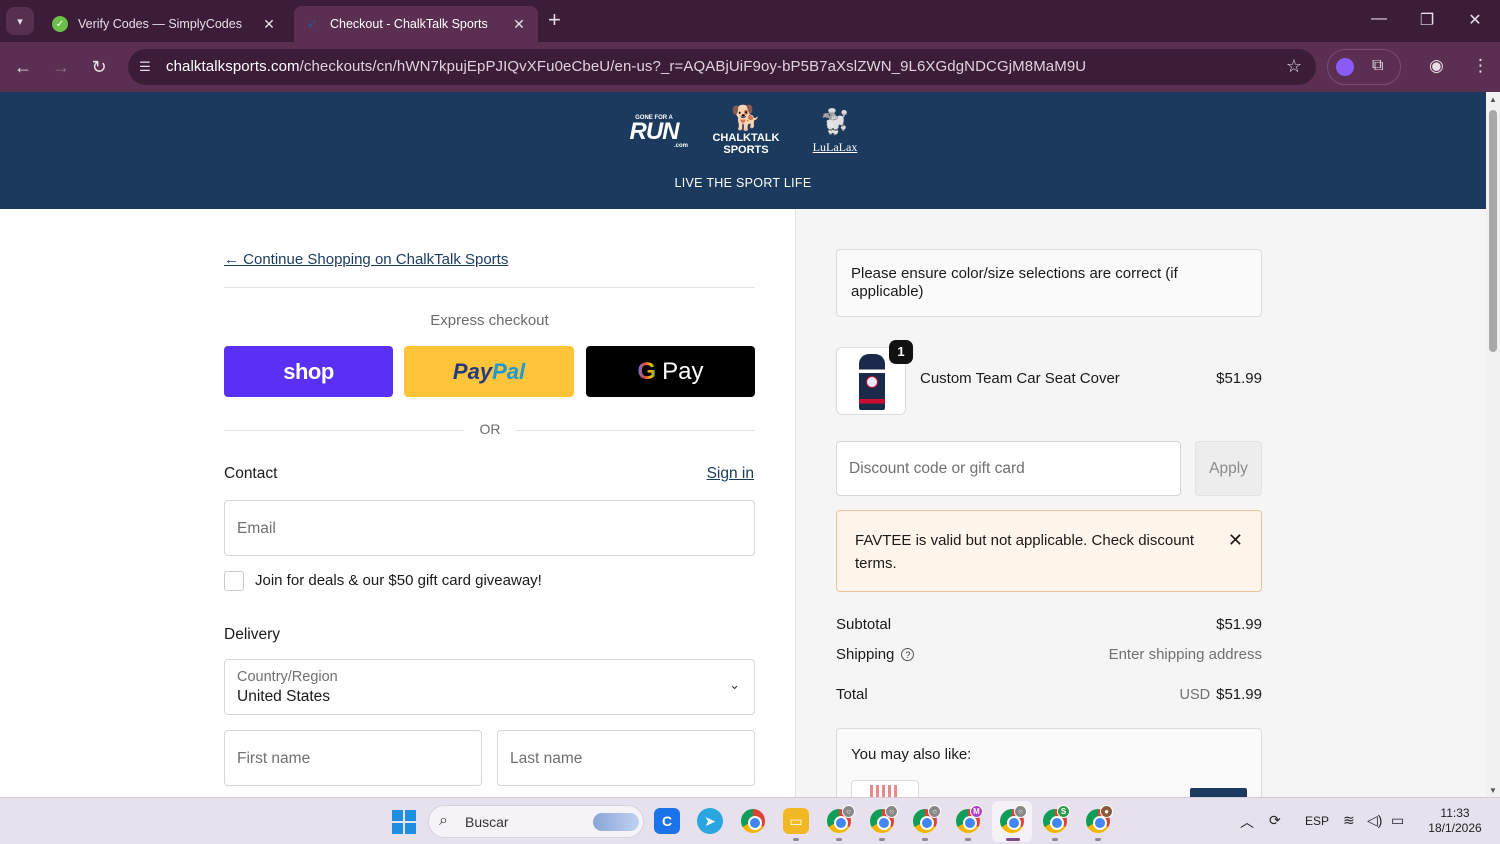  Describe the element at coordinates (165, 24) in the screenshot. I see `tab-simplycodes: ✓ Verify Codes — SimplyCodes ✕` at that location.